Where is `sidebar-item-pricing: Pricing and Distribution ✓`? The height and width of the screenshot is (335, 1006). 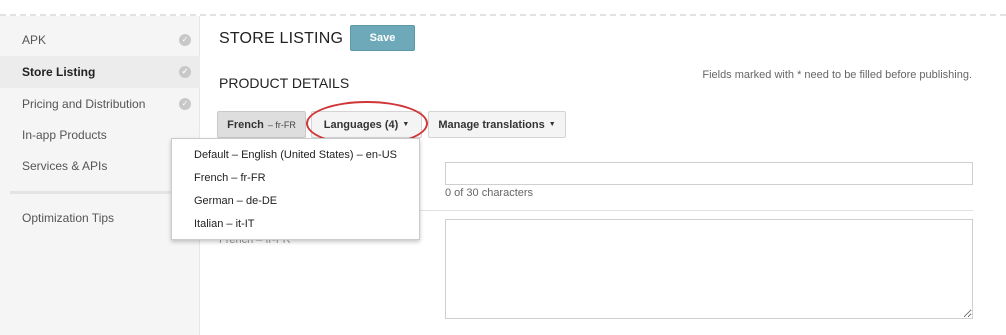 sidebar-item-pricing: Pricing and Distribution ✓ is located at coordinates (100, 104).